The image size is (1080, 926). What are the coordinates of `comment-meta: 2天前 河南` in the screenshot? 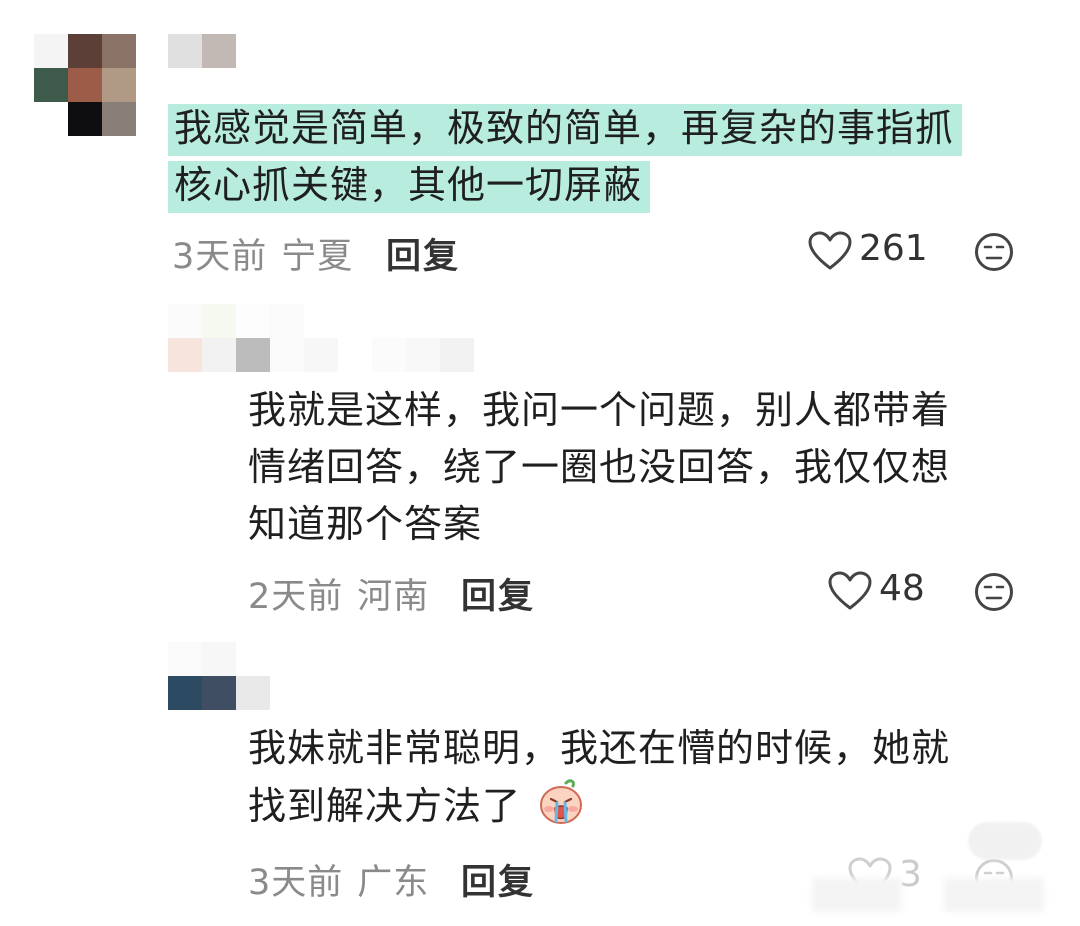 It's located at (338, 593).